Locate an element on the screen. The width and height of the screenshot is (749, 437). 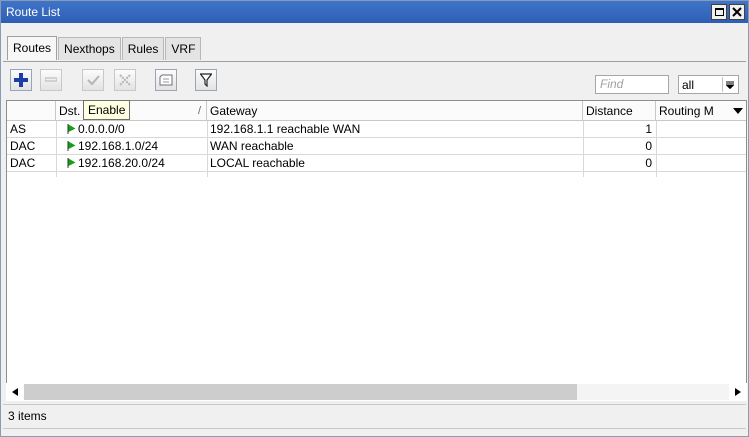
dst-address: 0.0.0.0/0 is located at coordinates (101, 129).